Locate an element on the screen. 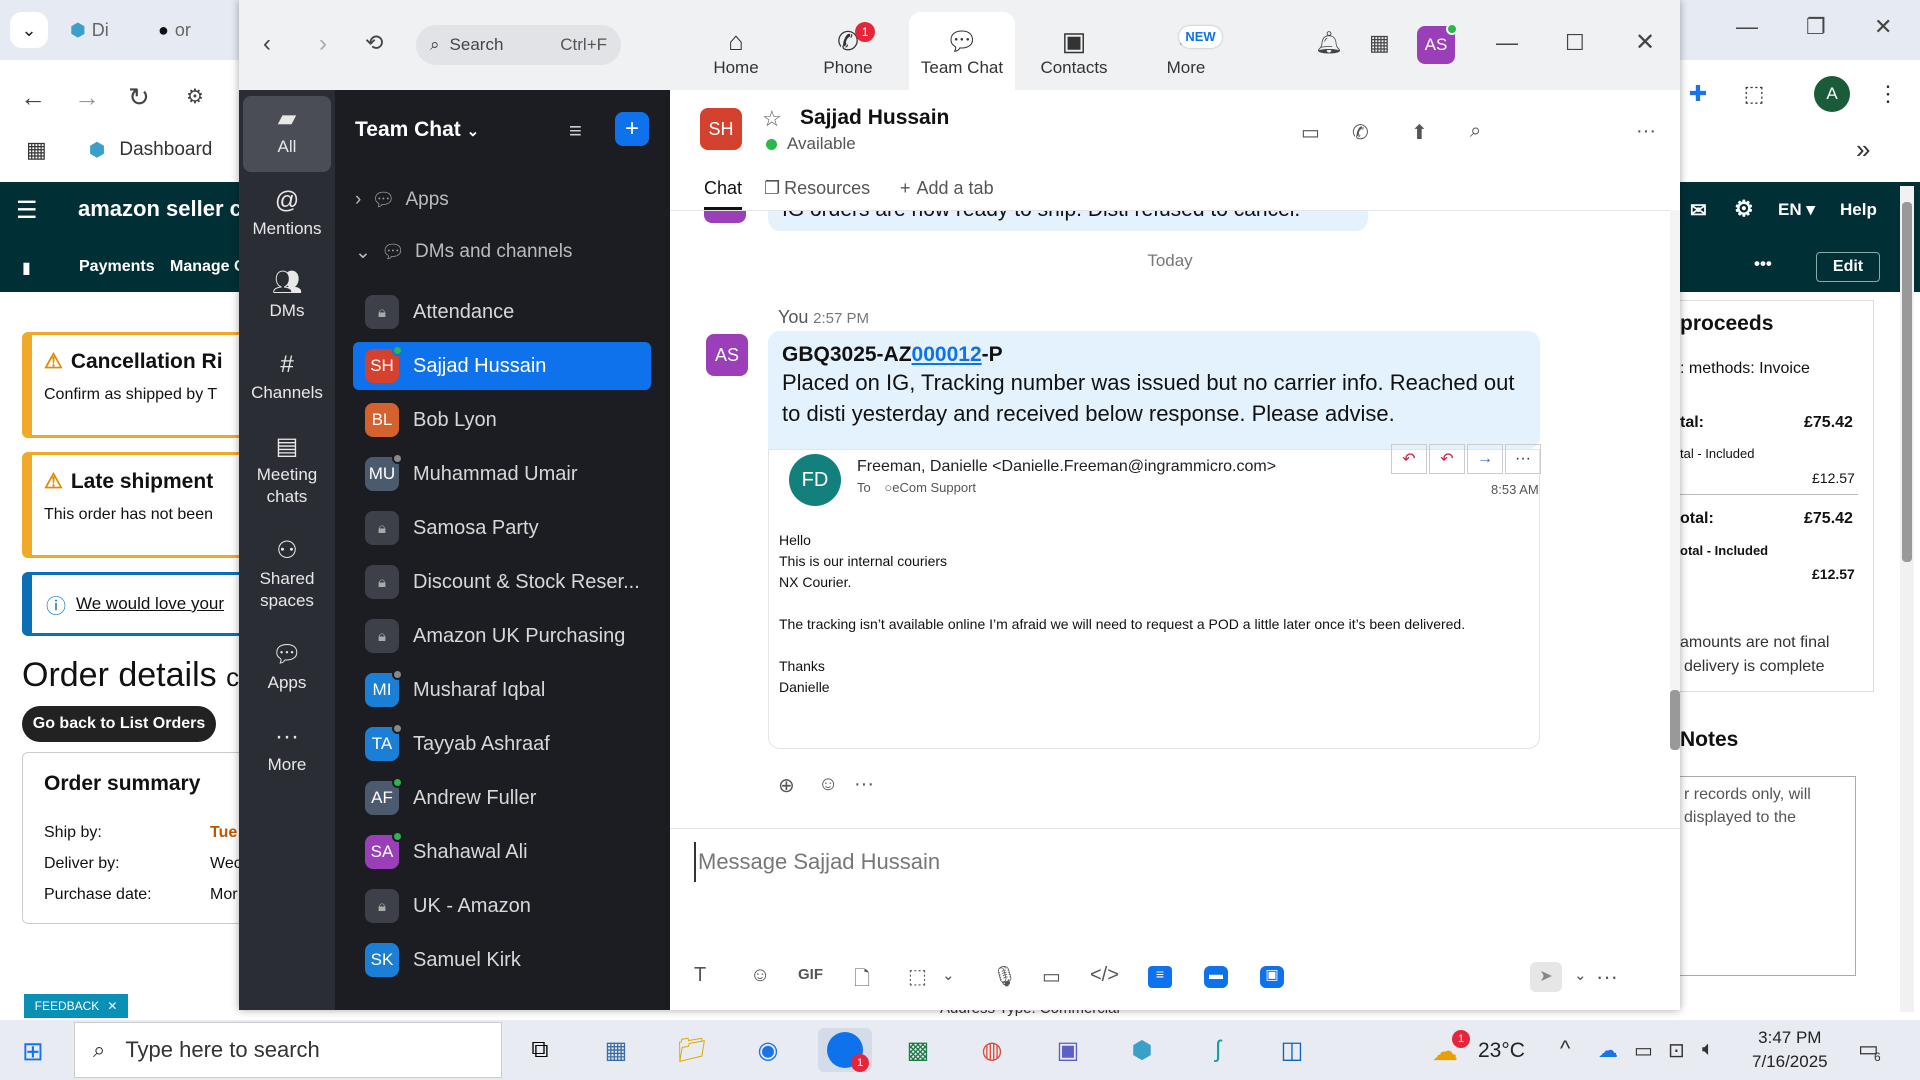 This screenshot has width=1920, height=1080. chevron-right-icon: » is located at coordinates (1863, 149).